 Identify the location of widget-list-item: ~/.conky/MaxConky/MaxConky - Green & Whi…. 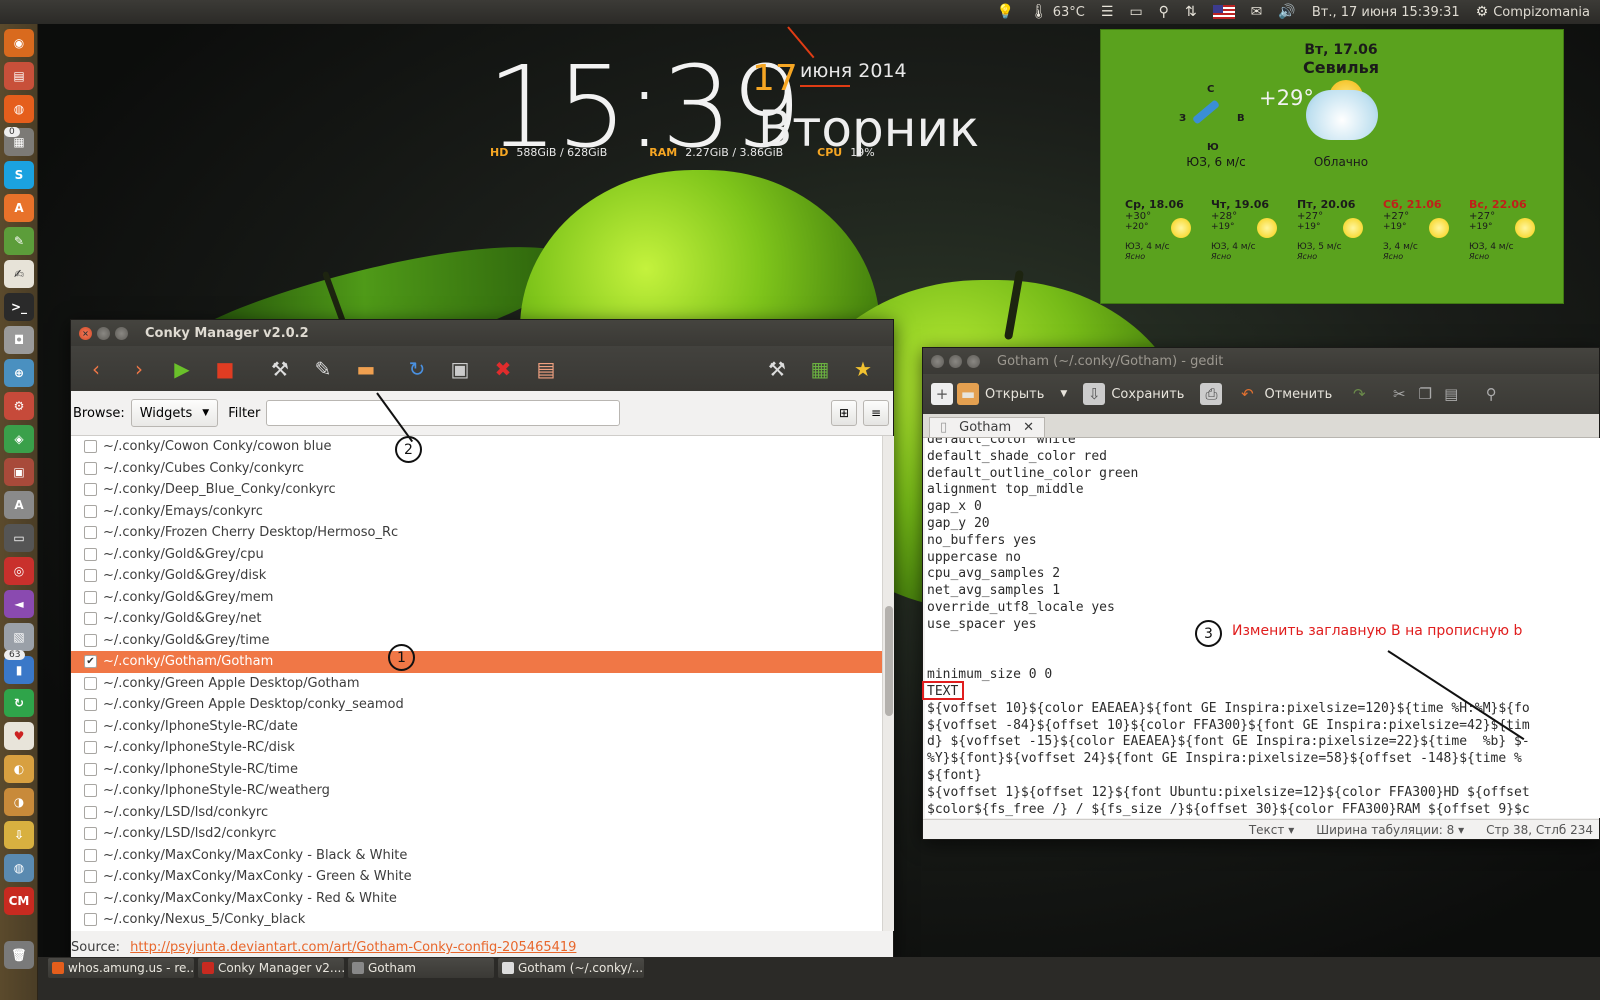
(476, 877).